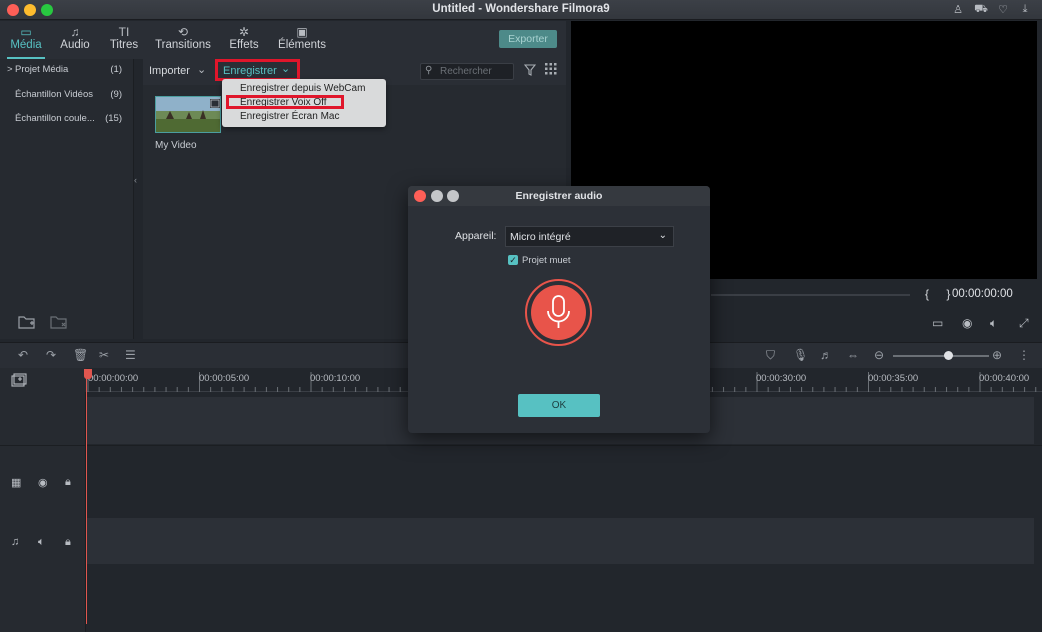 Image resolution: width=1042 pixels, height=632 pixels. Describe the element at coordinates (113, 118) in the screenshot. I see `sidebar-item-count: (15)` at that location.